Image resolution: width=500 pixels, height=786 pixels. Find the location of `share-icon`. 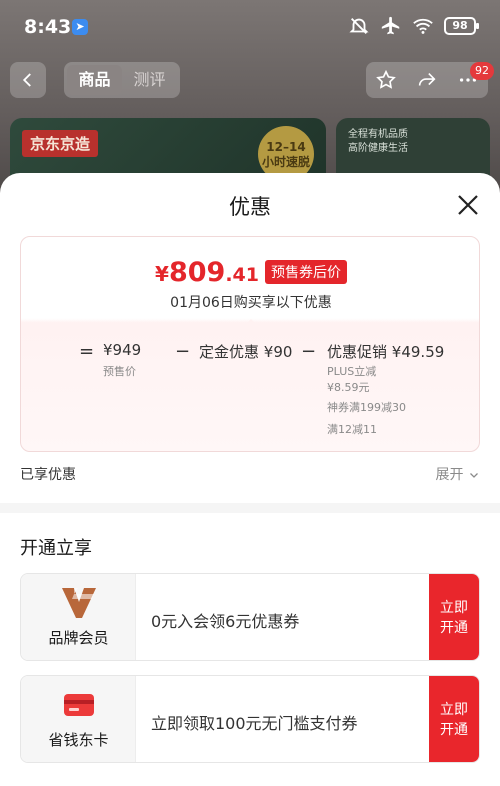

share-icon is located at coordinates (427, 80).